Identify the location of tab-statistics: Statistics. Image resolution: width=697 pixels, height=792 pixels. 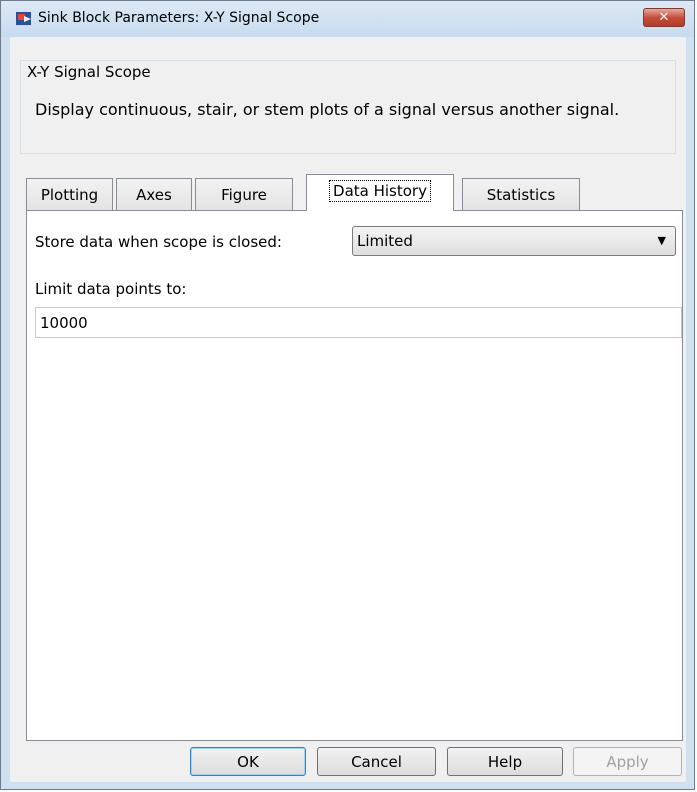
(521, 194).